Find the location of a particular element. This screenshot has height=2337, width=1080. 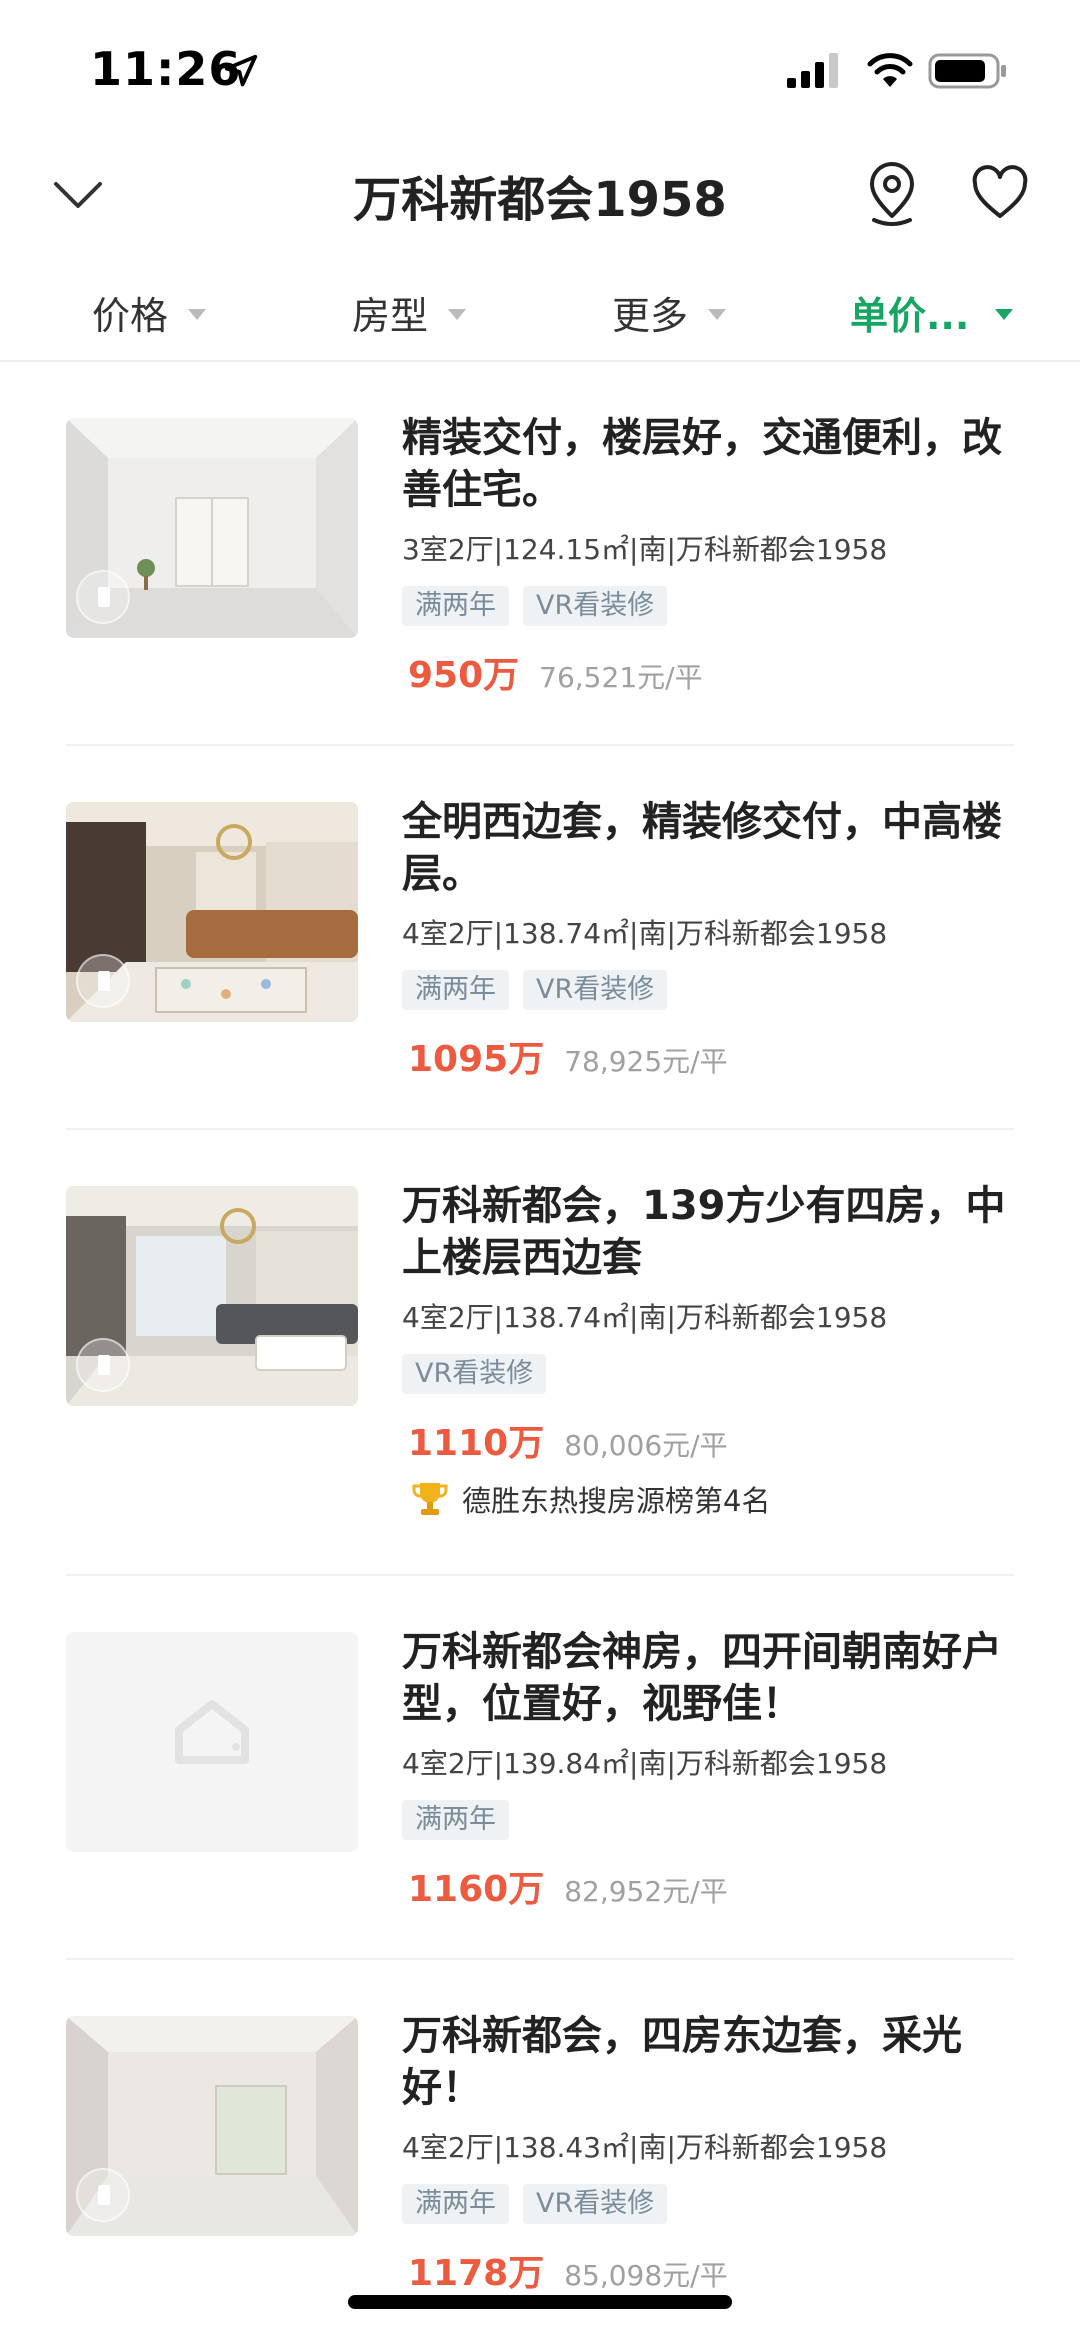

price-row: 1160万 82,952元/平 is located at coordinates (568, 1886).